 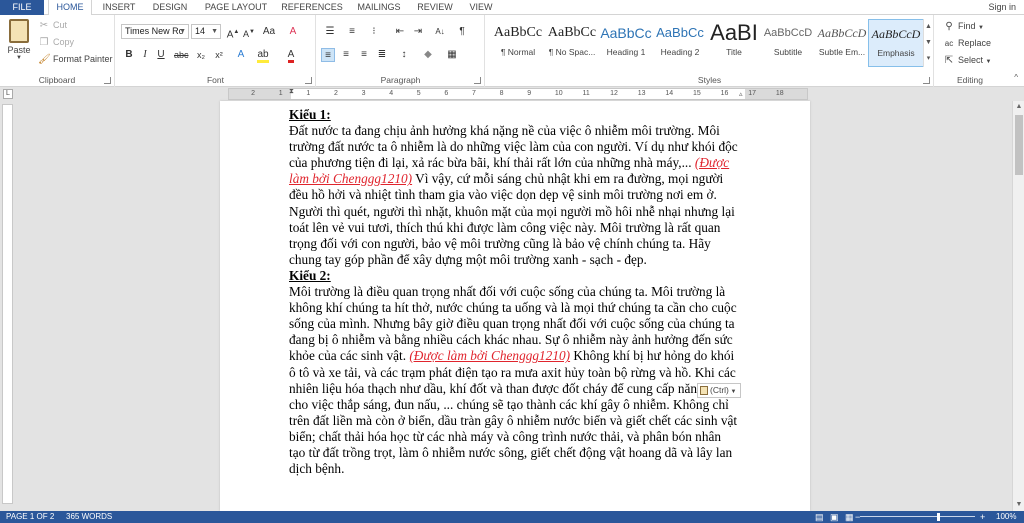 I want to click on styles-launcher-icon, so click(x=926, y=80).